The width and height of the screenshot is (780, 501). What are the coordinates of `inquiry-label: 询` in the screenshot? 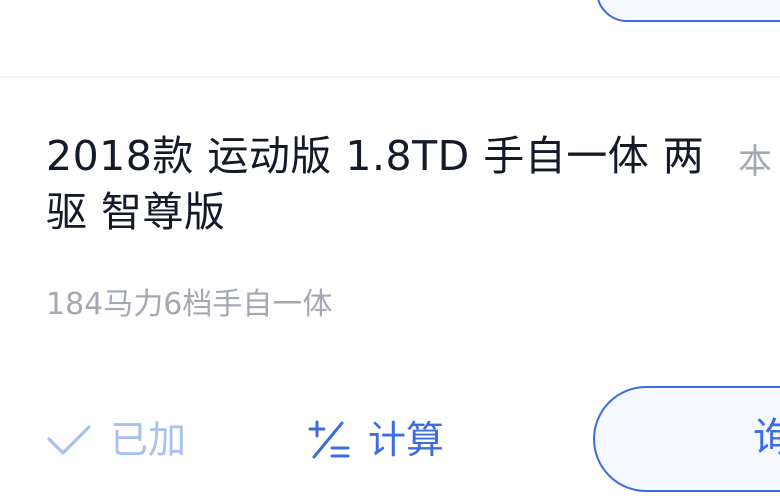 It's located at (766, 438).